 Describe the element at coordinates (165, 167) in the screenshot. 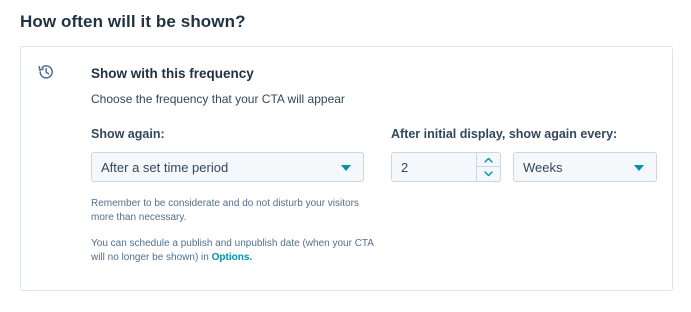

I see `show-again-selected-value: After a set time period` at that location.